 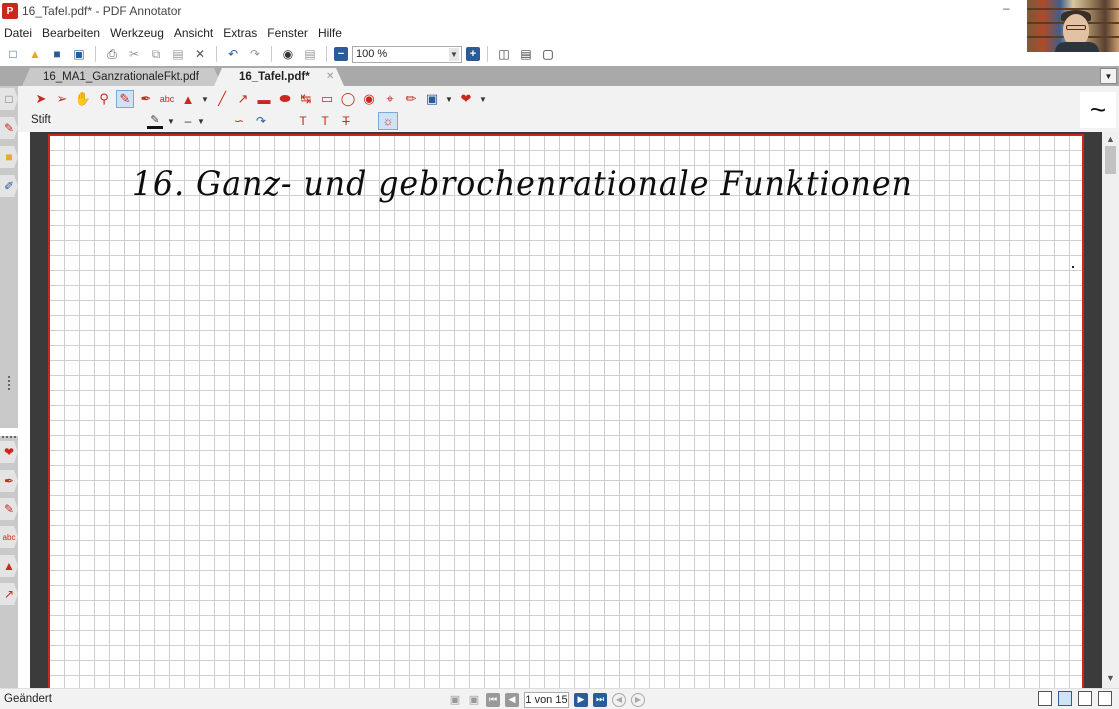 I want to click on save-as-icon: ▣, so click(x=79, y=54).